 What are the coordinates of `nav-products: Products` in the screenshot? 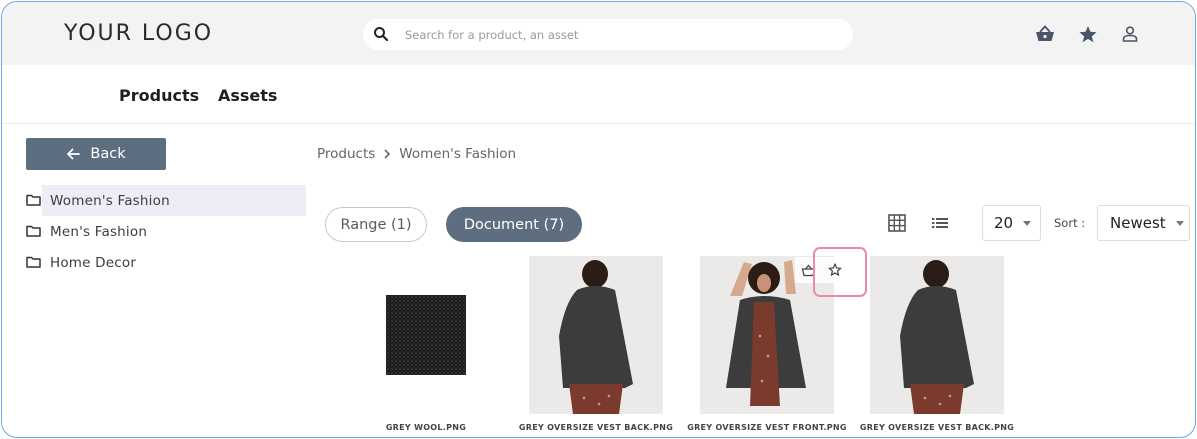 It's located at (159, 95).